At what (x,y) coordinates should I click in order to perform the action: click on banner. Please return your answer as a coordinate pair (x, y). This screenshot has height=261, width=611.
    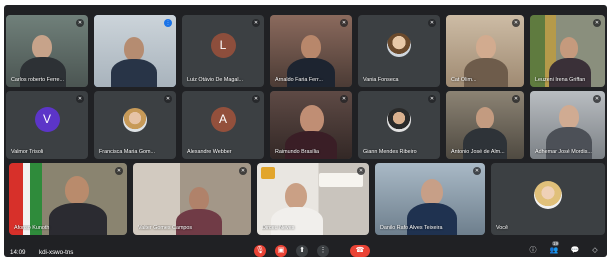
    Looking at the image, I should click on (341, 180).